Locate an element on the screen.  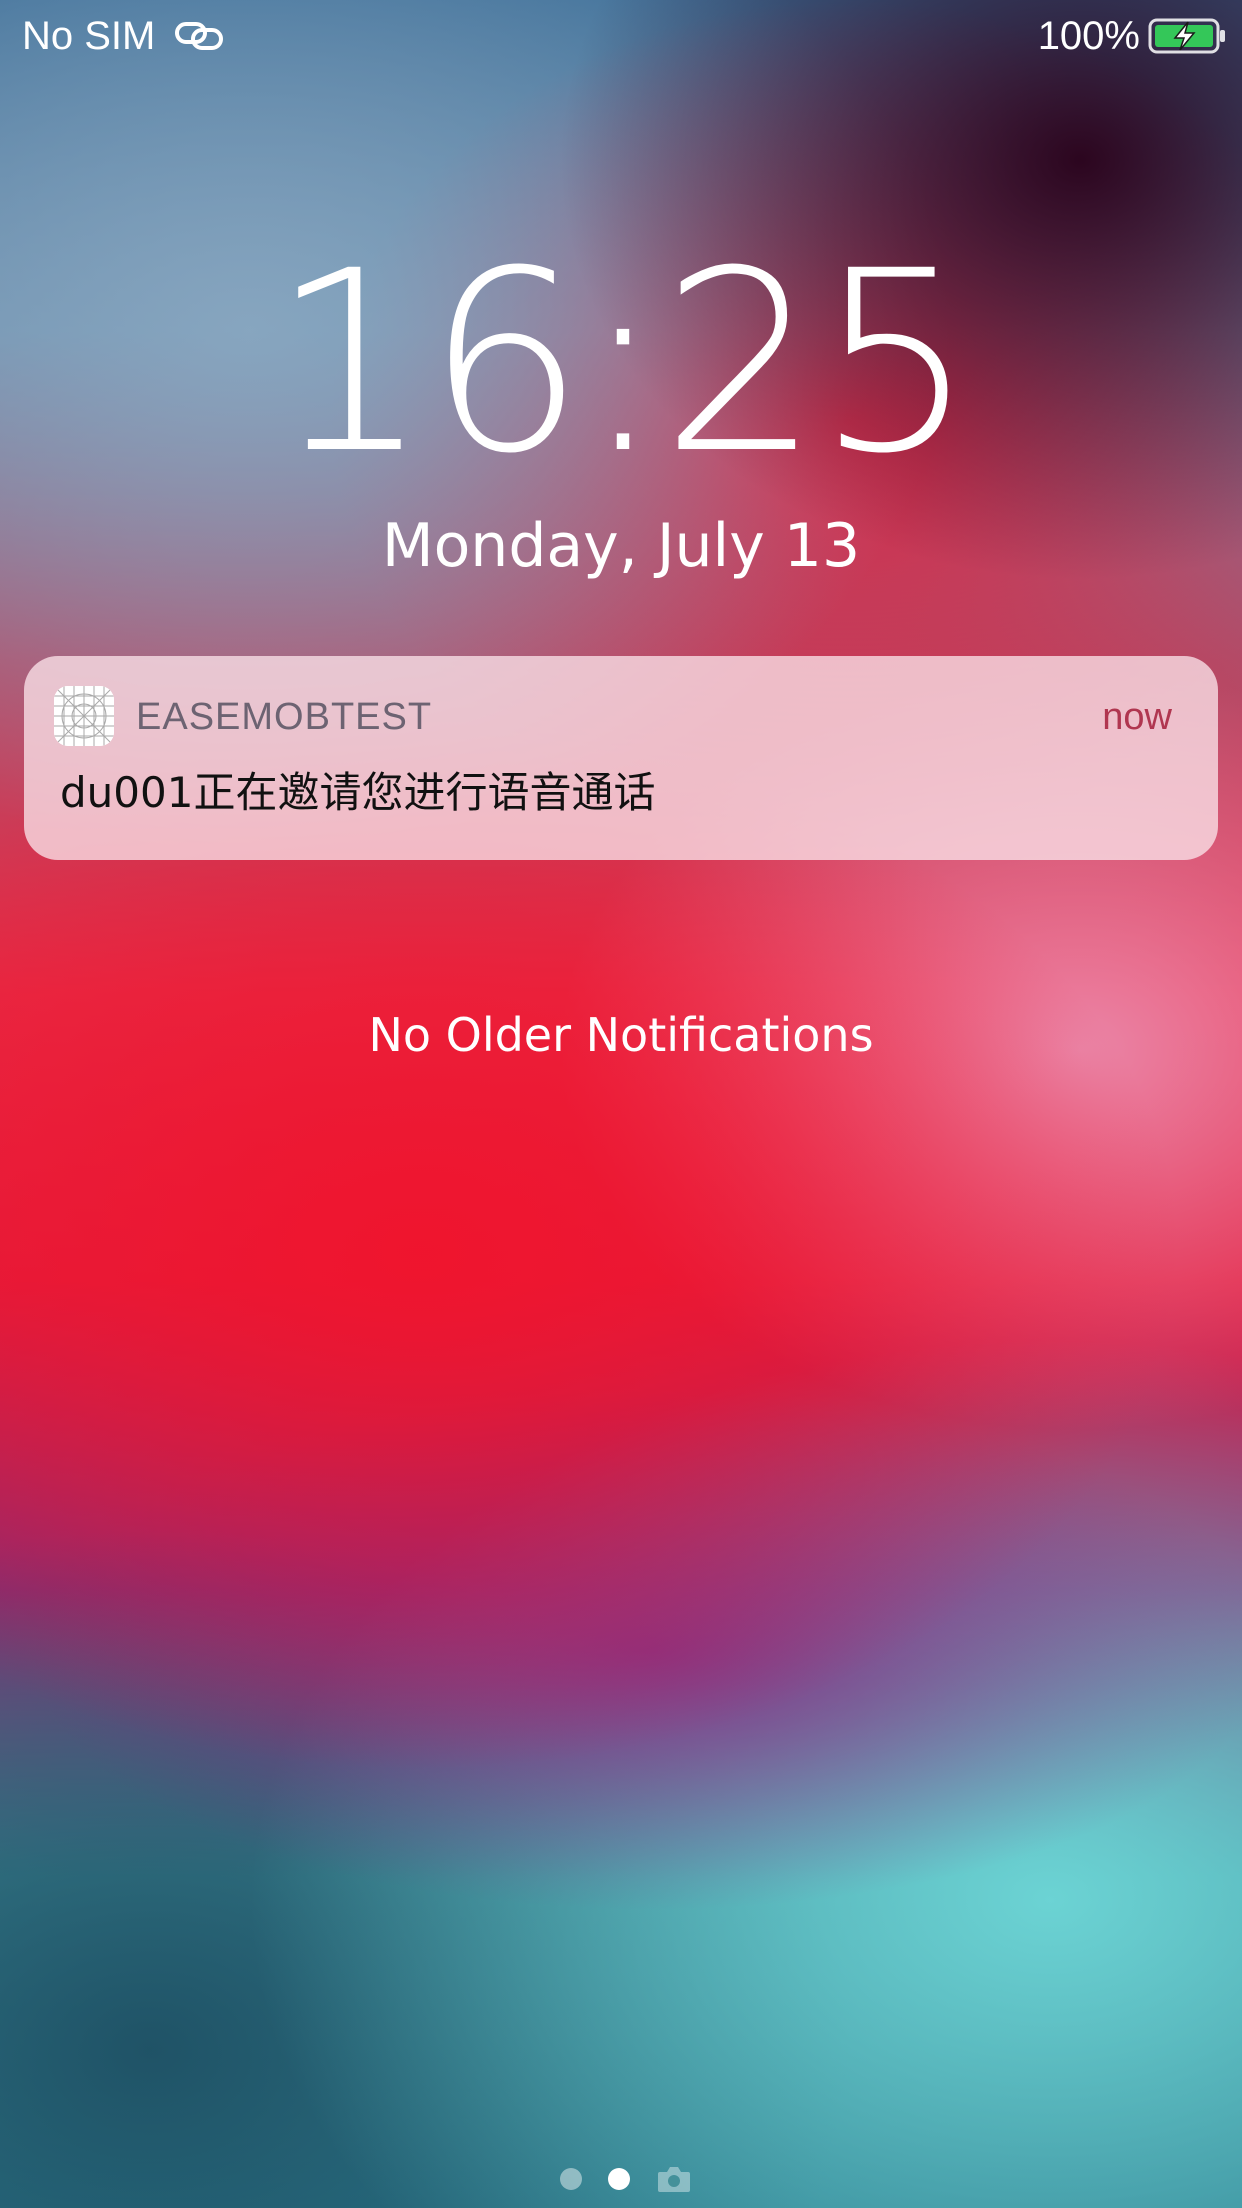
carrier-label: No SIM is located at coordinates (89, 36).